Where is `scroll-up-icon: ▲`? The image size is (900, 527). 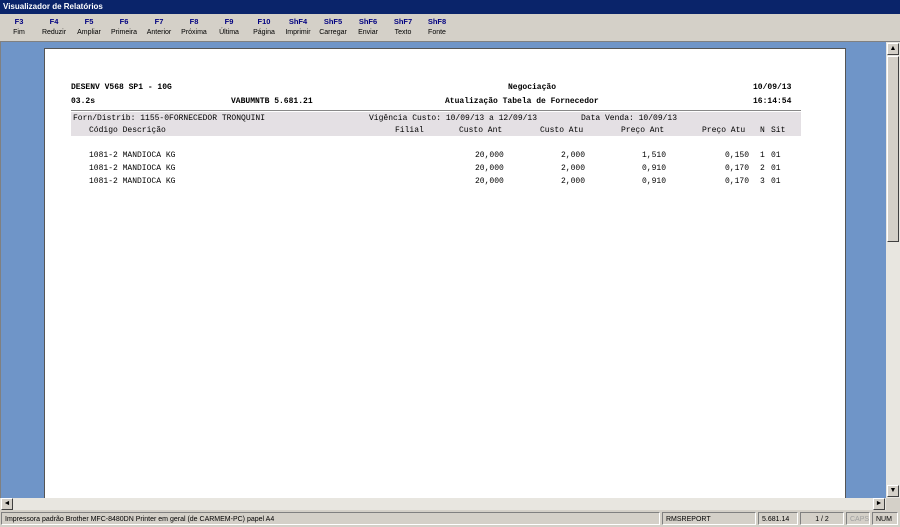
scroll-up-icon: ▲ is located at coordinates (893, 49).